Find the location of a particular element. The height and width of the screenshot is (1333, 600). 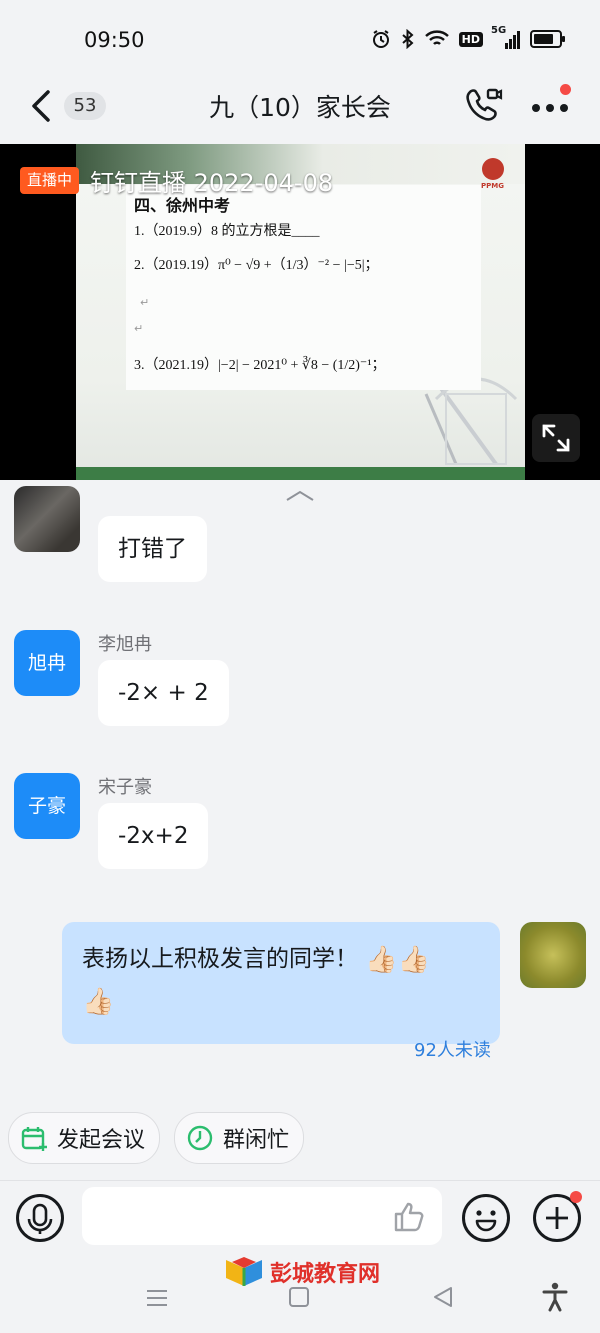

group-busy-button: 群闲忙 is located at coordinates (239, 1138).